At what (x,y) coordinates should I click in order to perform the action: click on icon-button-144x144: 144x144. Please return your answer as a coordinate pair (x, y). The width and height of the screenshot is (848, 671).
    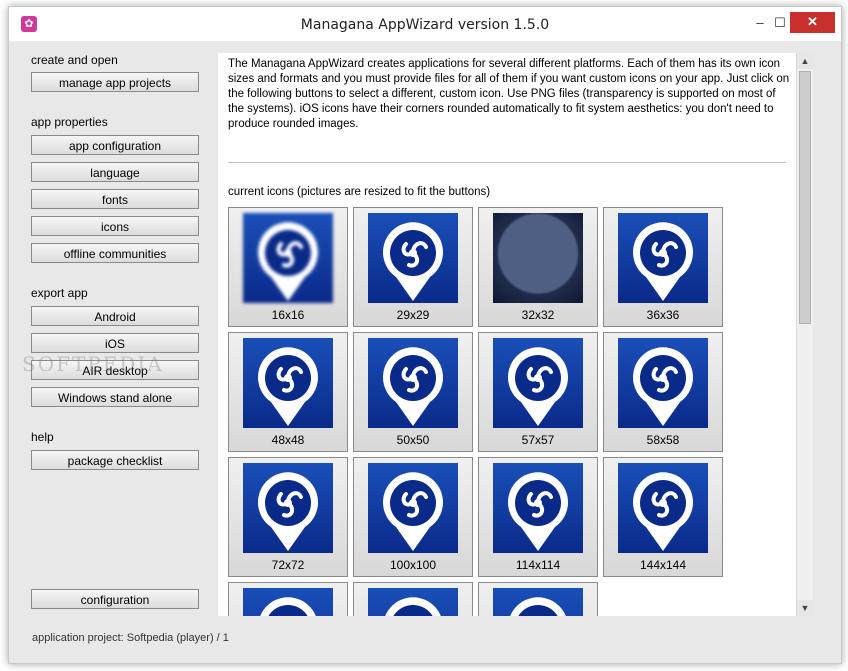
    Looking at the image, I should click on (663, 517).